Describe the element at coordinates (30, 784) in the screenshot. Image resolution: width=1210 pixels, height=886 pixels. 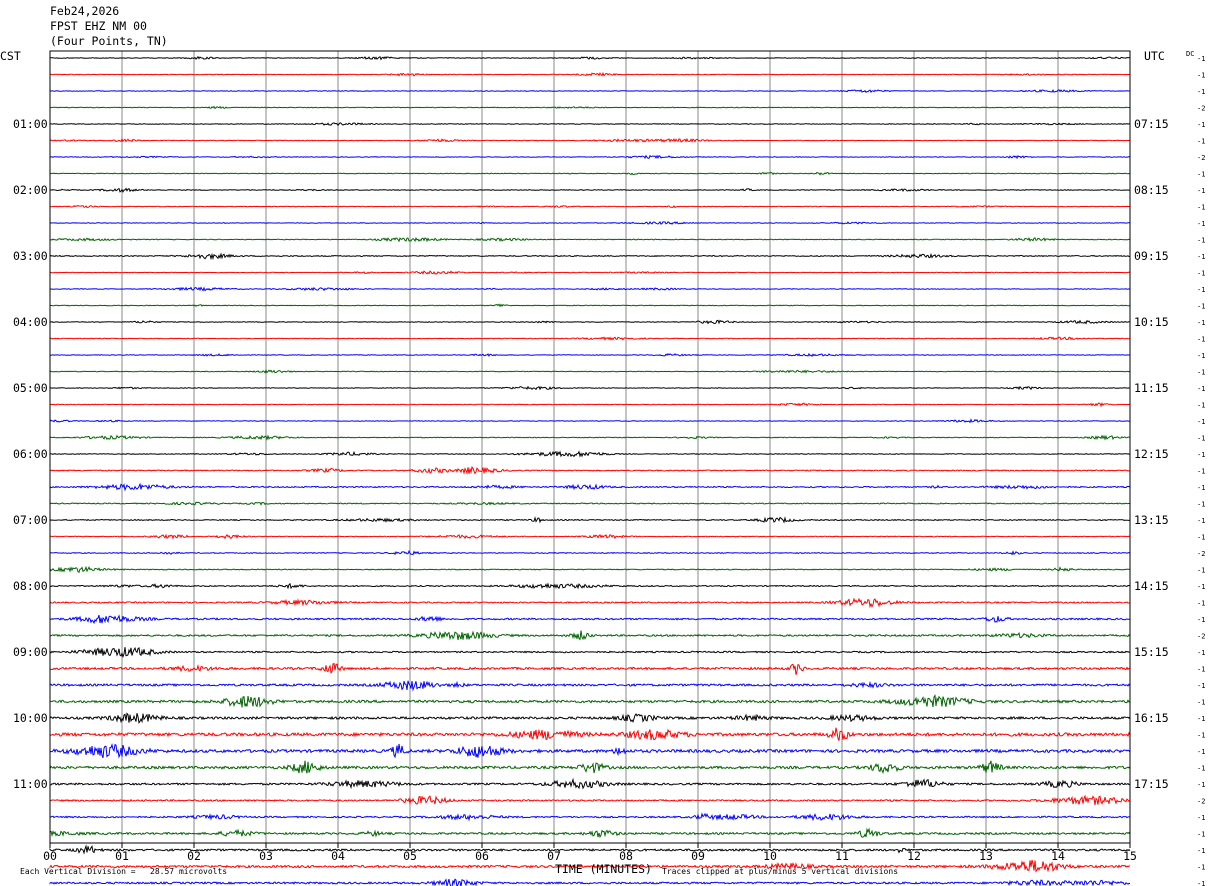
I see `left-hour-label: 11:00` at that location.